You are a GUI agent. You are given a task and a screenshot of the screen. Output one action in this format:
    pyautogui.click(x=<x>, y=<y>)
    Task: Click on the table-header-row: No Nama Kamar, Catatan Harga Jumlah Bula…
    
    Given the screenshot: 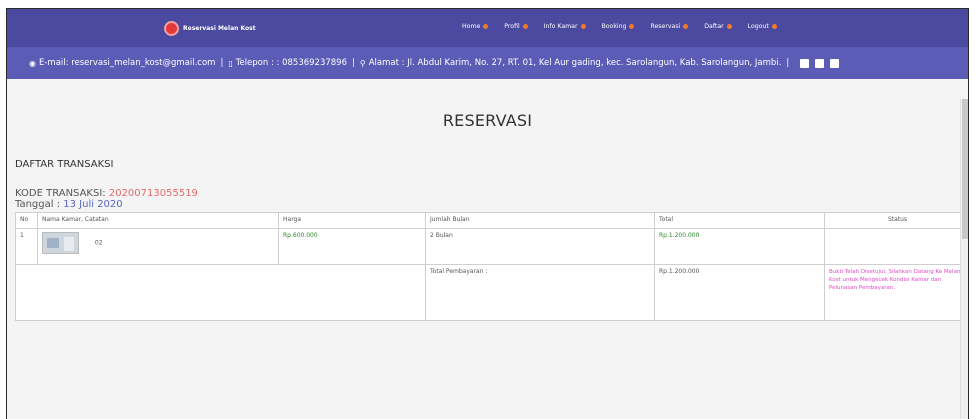 What is the action you would take?
    pyautogui.click(x=491, y=220)
    